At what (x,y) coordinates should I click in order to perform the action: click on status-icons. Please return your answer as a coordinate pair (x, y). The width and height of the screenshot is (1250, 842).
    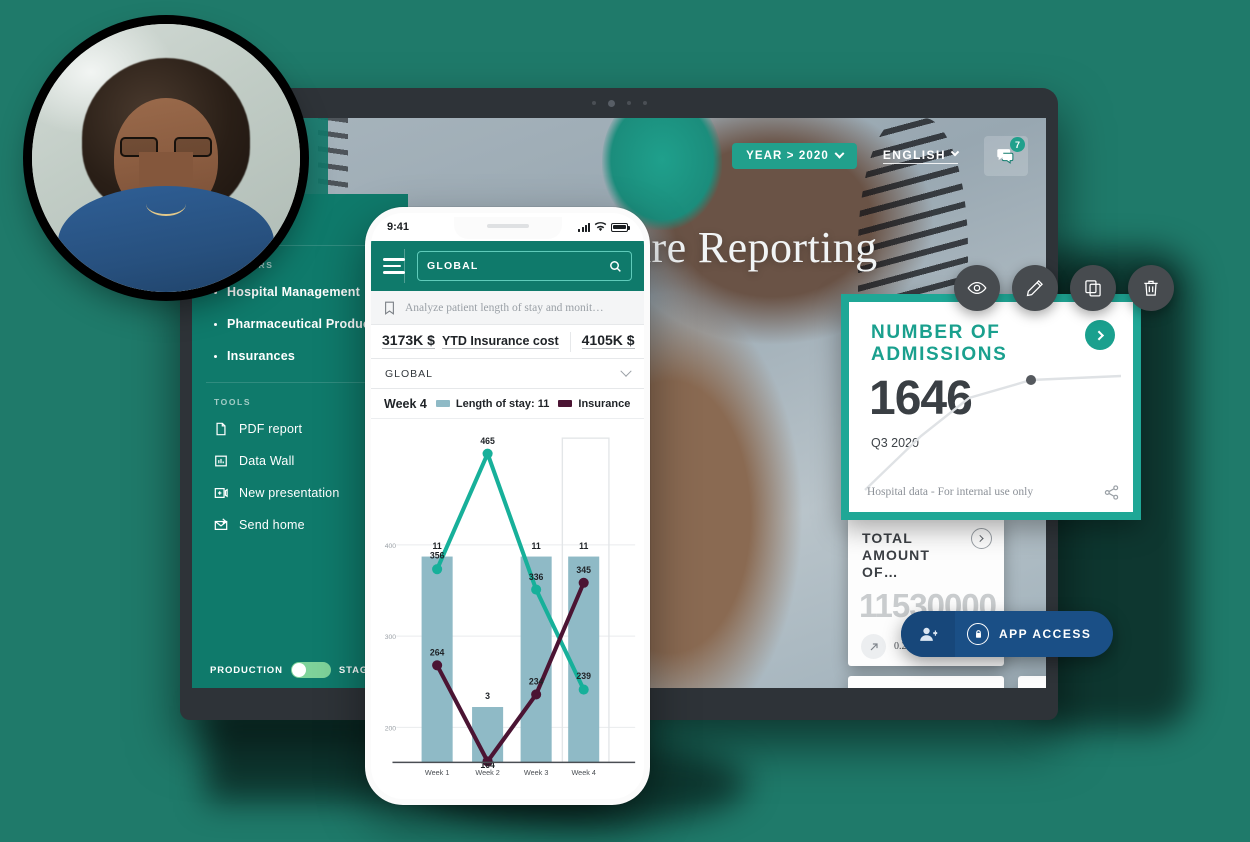
    Looking at the image, I should click on (604, 227).